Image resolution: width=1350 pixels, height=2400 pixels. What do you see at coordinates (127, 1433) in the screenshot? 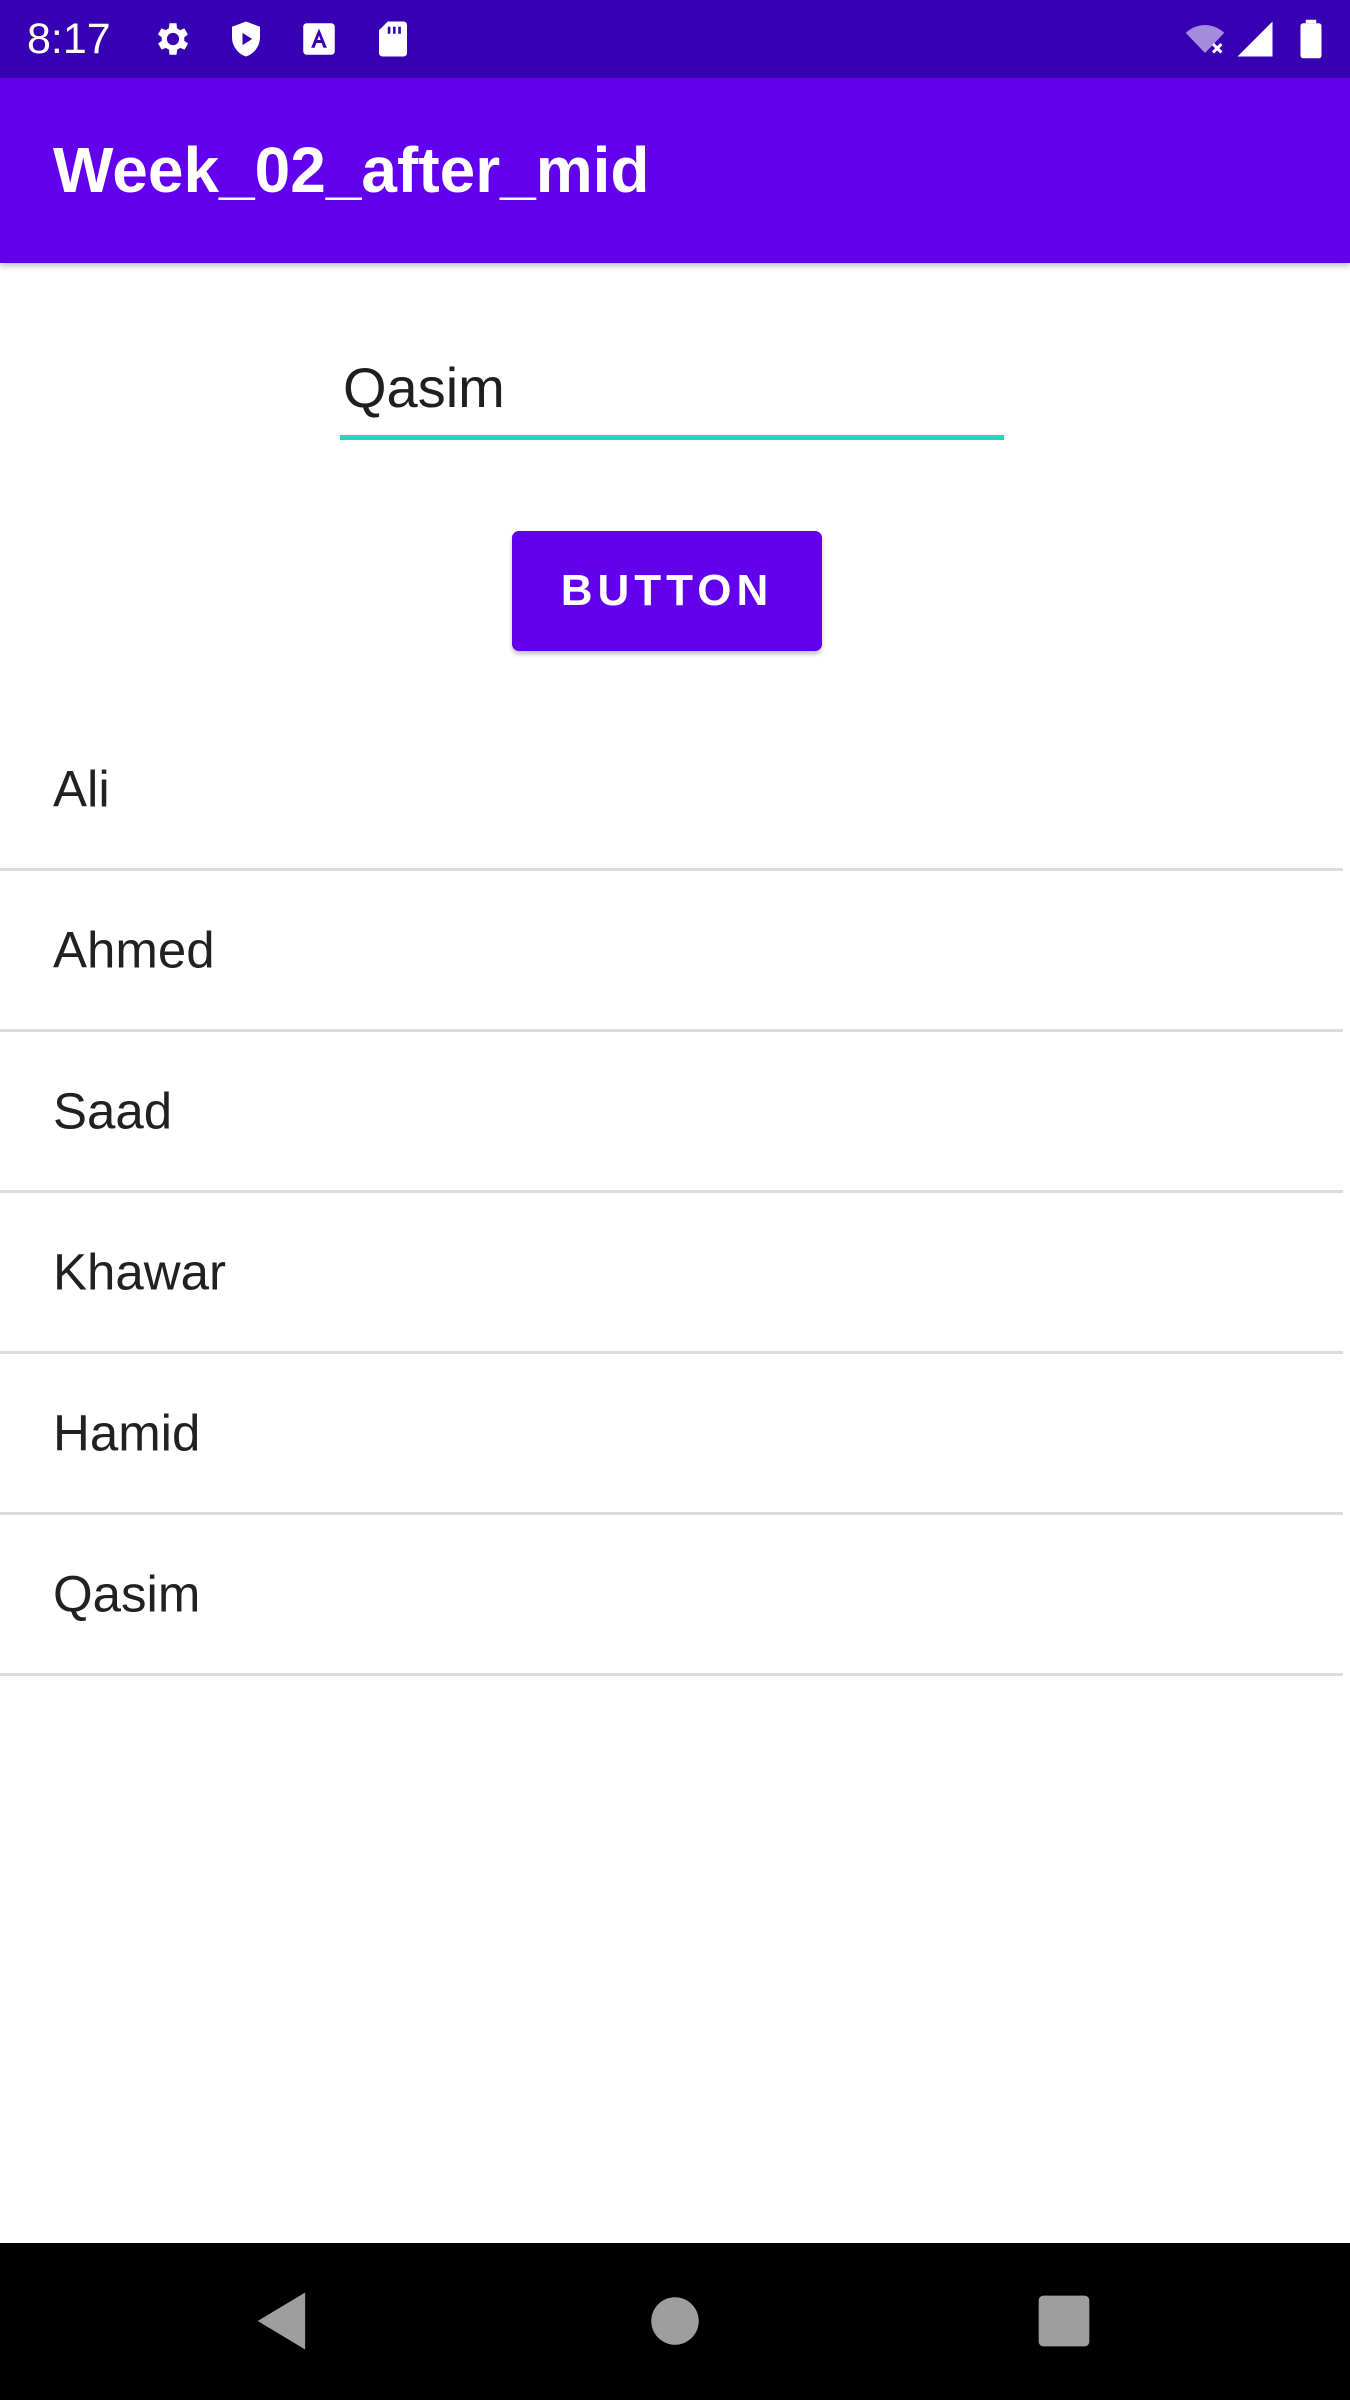
I see `list-item-label: Hamid` at bounding box center [127, 1433].